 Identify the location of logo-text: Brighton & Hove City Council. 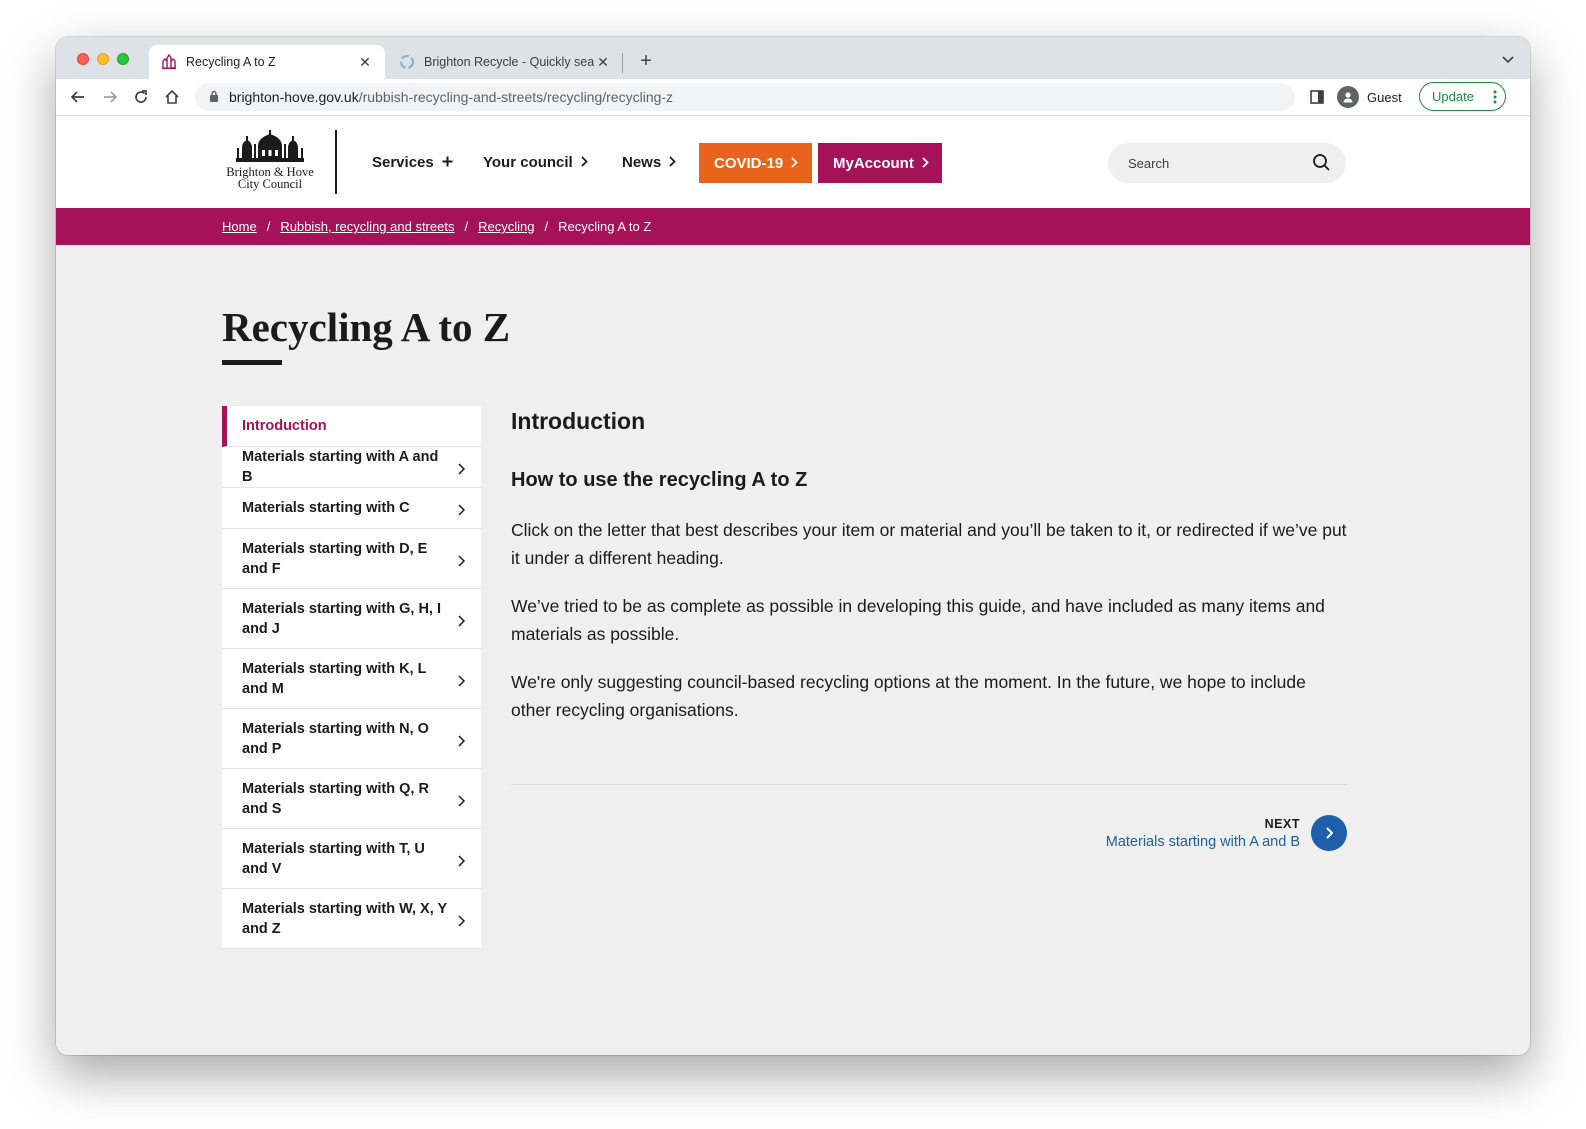
(270, 178).